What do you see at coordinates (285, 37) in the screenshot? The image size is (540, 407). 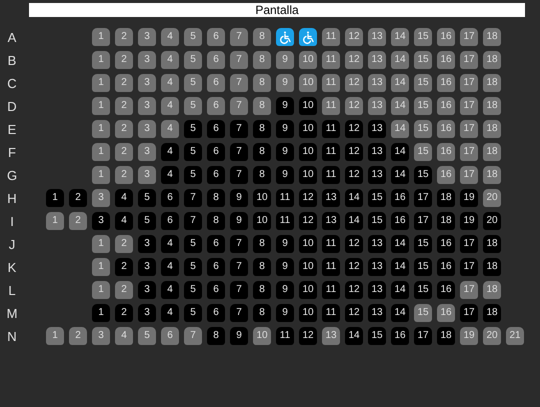 I see `wheelchair-seat` at bounding box center [285, 37].